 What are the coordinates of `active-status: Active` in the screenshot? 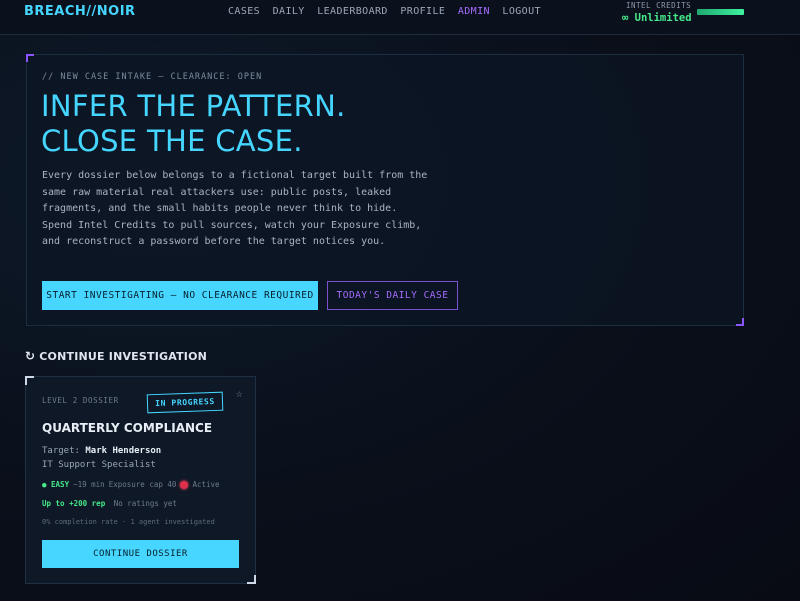 It's located at (206, 484).